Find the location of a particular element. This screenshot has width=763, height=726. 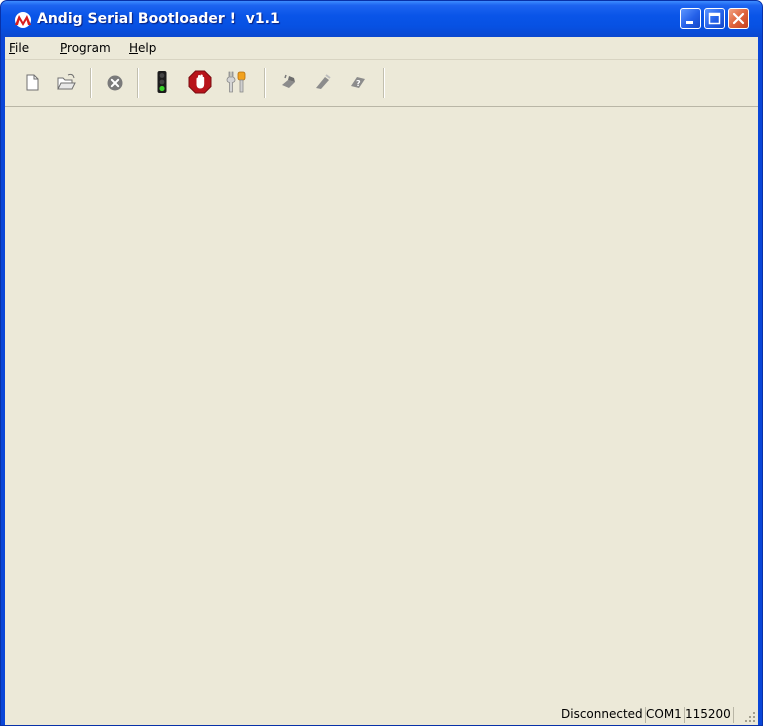

title-bar: Andig Serial Bootloader ! v1.1 is located at coordinates (381, 19).